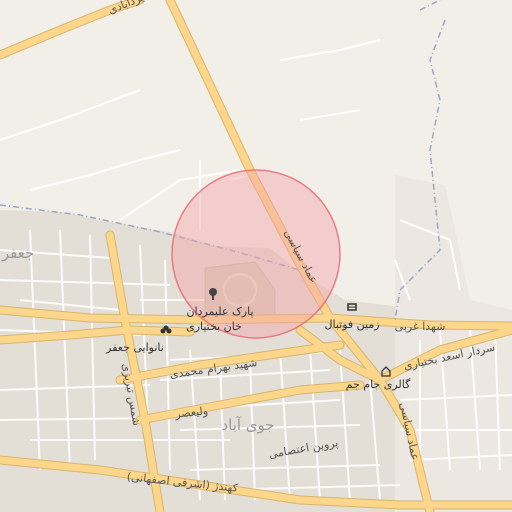 This screenshot has width=512, height=512. What do you see at coordinates (214, 326) in the screenshot?
I see `label-park-line2: خان بختیاری` at bounding box center [214, 326].